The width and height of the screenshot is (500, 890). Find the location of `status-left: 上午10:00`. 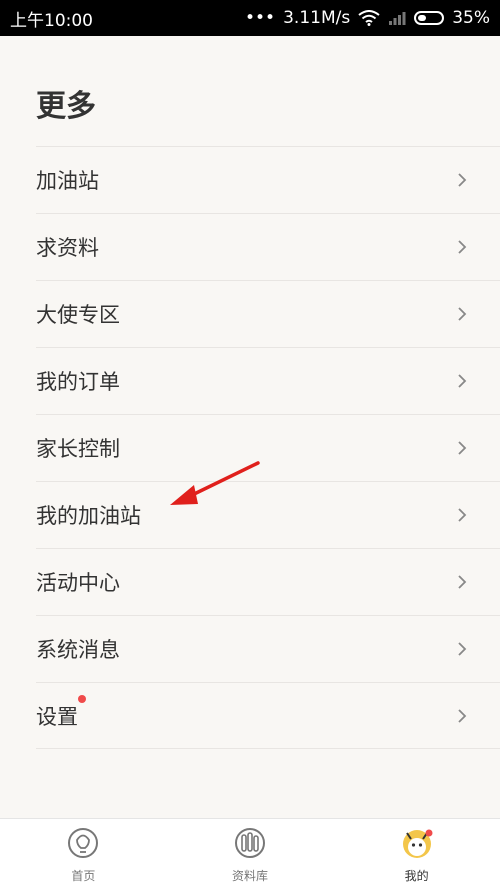

status-left: 上午10:00 is located at coordinates (51, 18).